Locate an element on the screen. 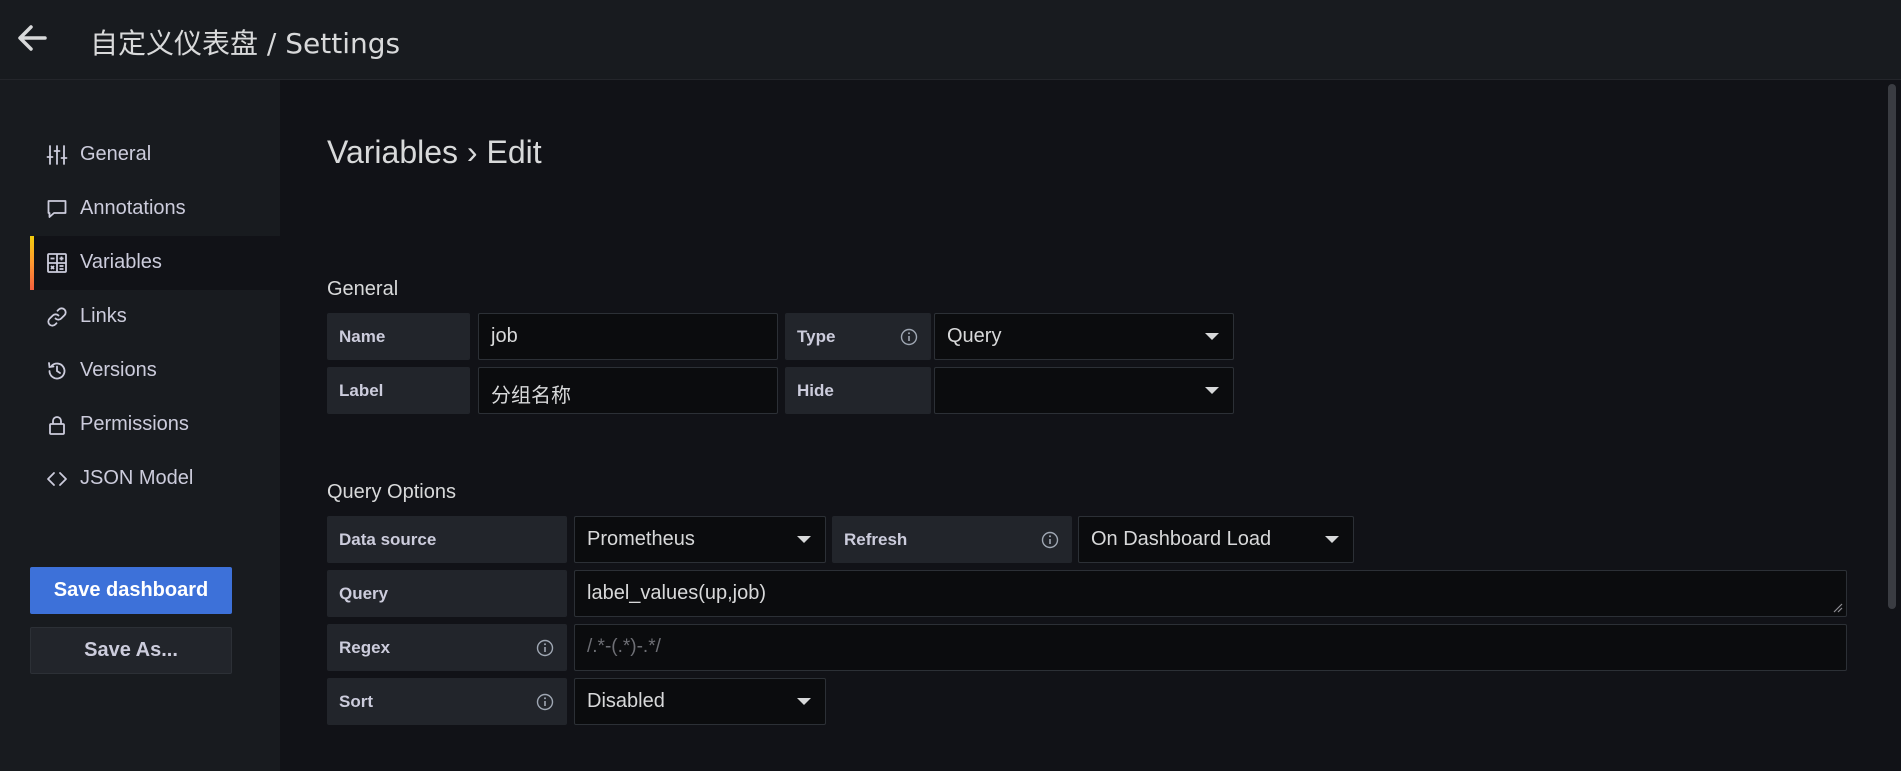 This screenshot has height=771, width=1901. refresh-label: Refresh is located at coordinates (952, 539).